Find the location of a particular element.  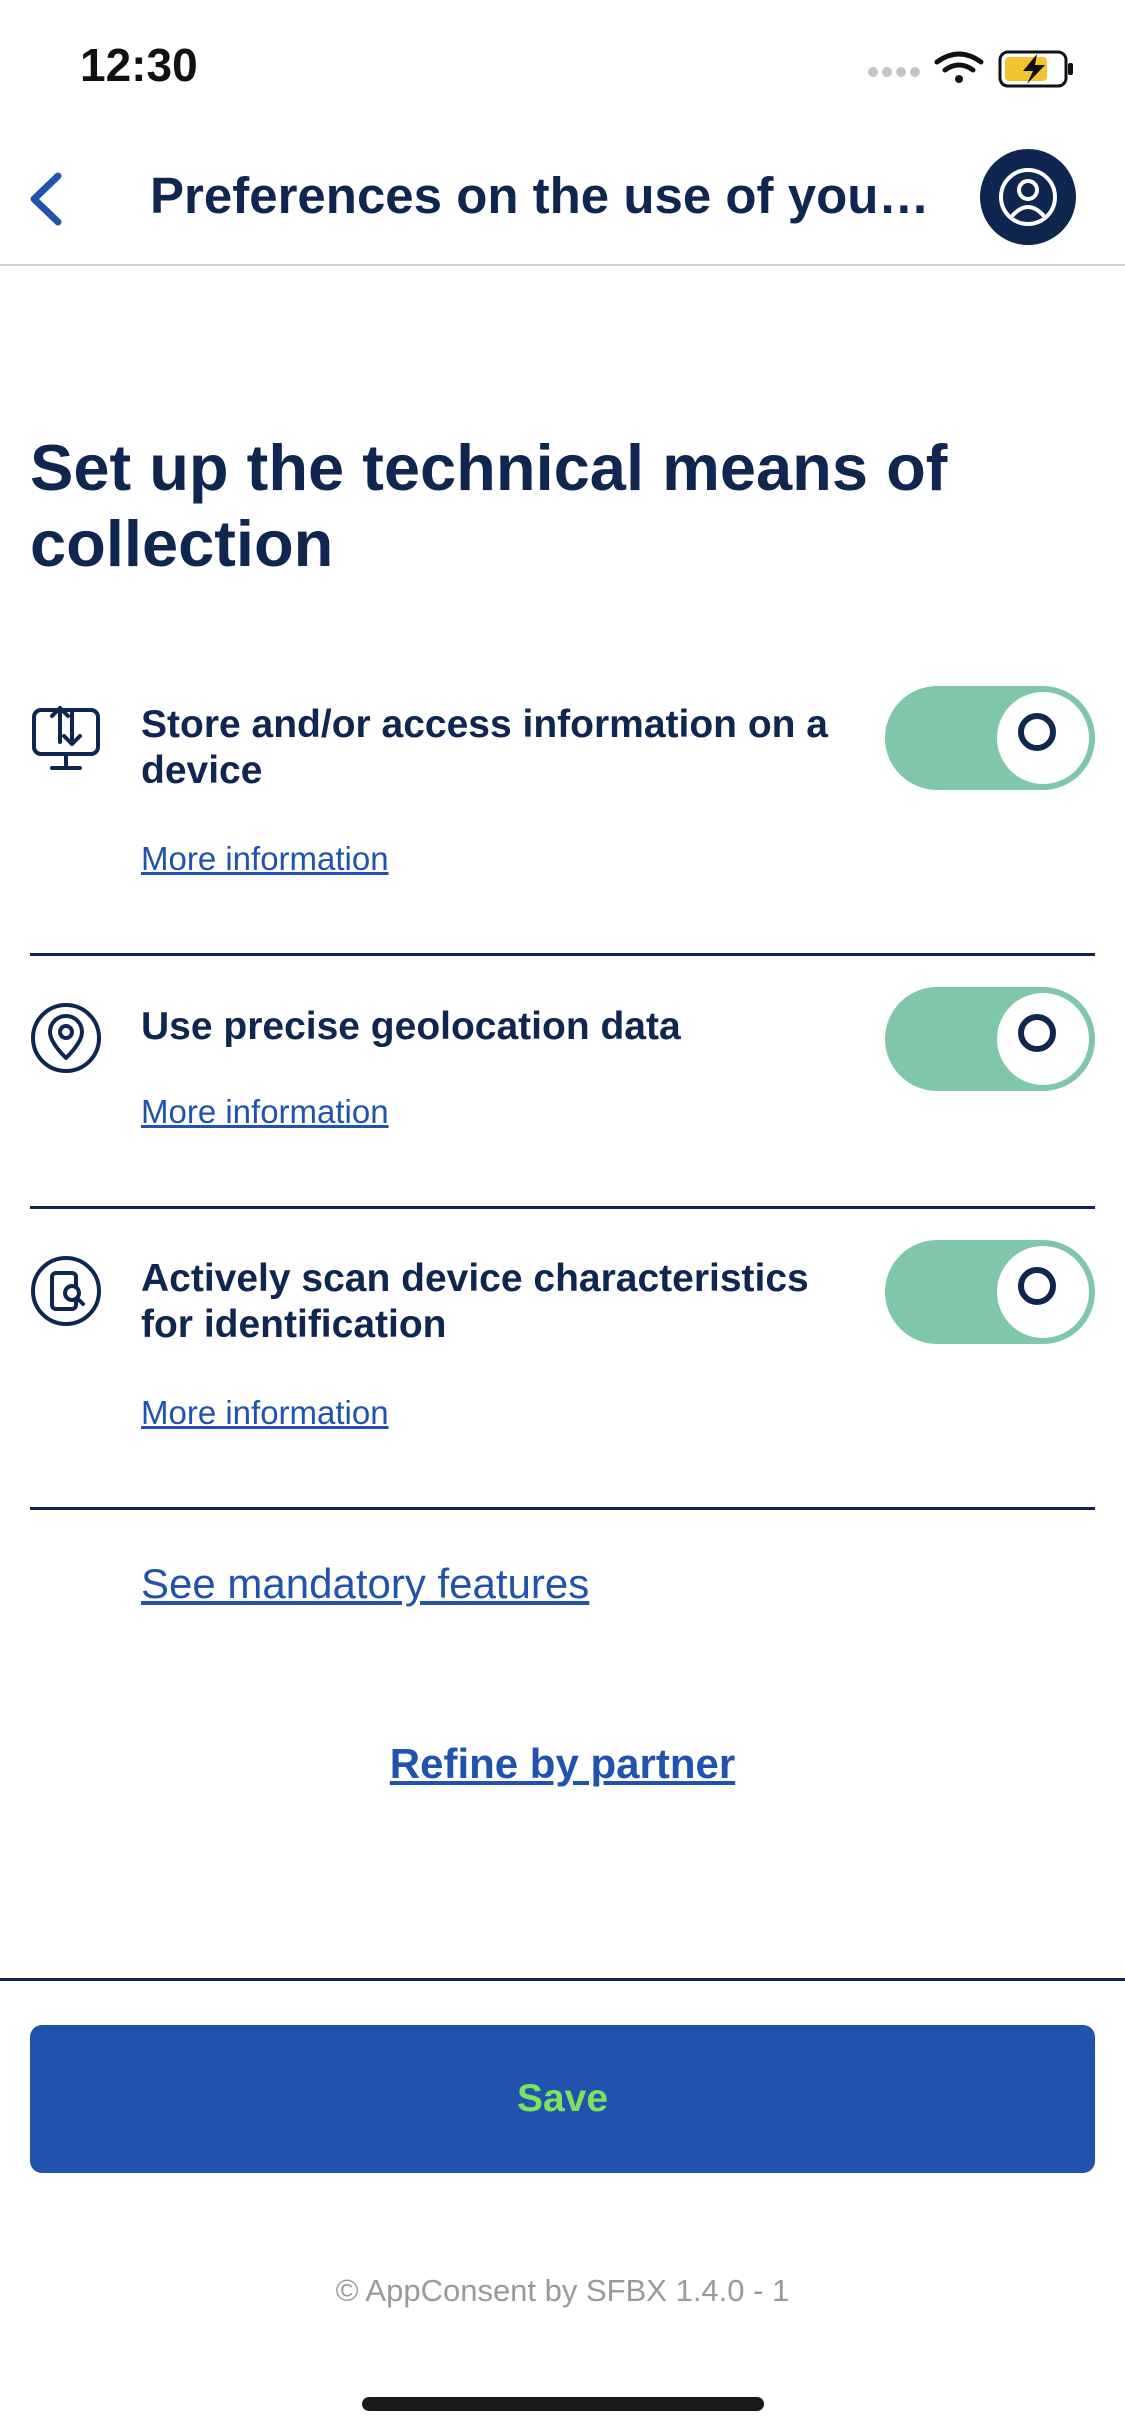

page-heading: Set up the technical means of collection is located at coordinates (489, 505).